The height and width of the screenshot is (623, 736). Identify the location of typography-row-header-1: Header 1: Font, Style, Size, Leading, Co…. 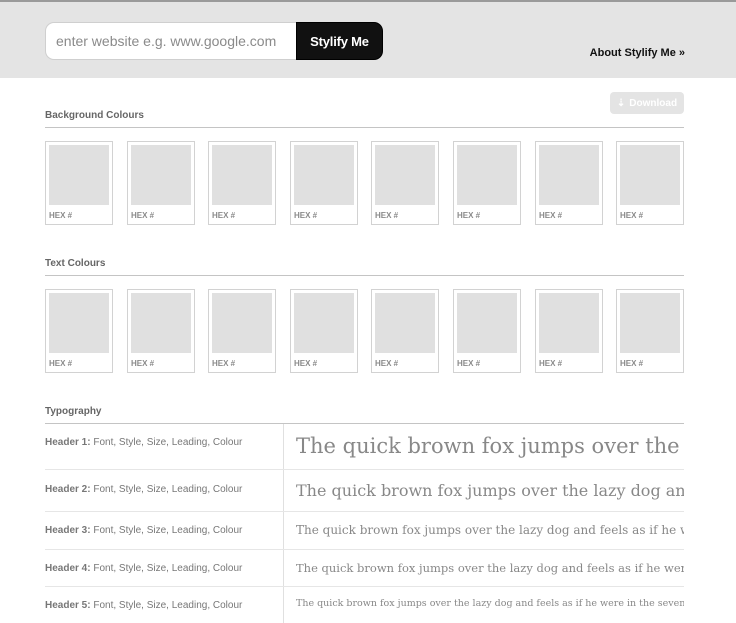
(364, 447).